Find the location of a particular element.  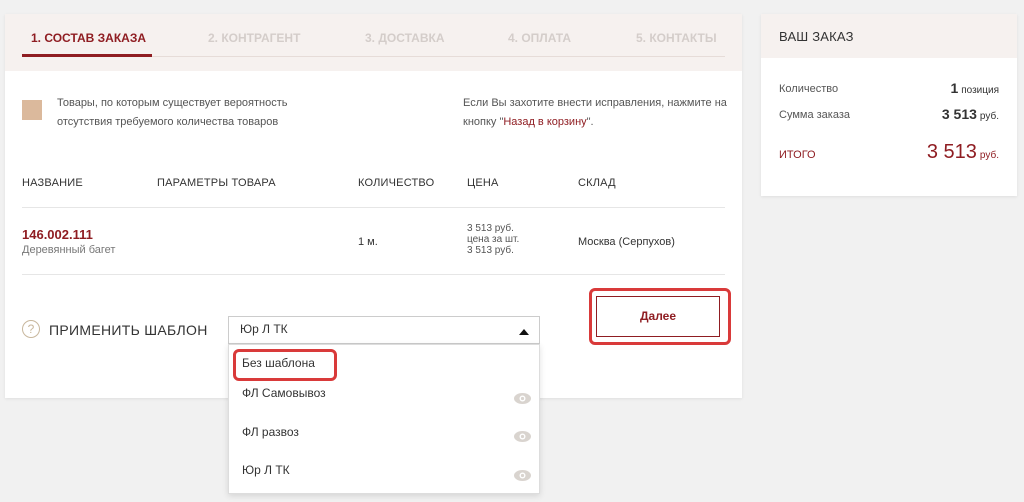

back-to-cart-link: Назад в корзину is located at coordinates (544, 122).